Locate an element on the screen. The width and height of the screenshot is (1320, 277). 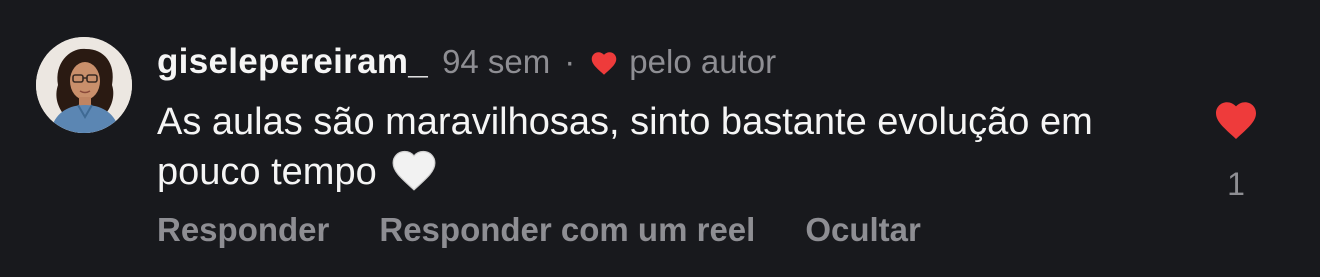
avatar is located at coordinates (84, 85).